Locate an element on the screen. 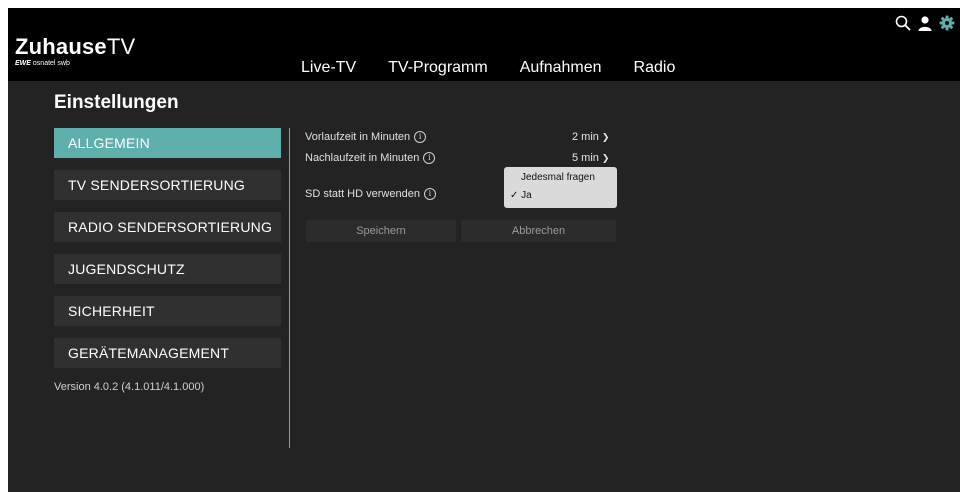  vorlauf-row: Vorlaufzeit in Minuten i is located at coordinates (366, 137).